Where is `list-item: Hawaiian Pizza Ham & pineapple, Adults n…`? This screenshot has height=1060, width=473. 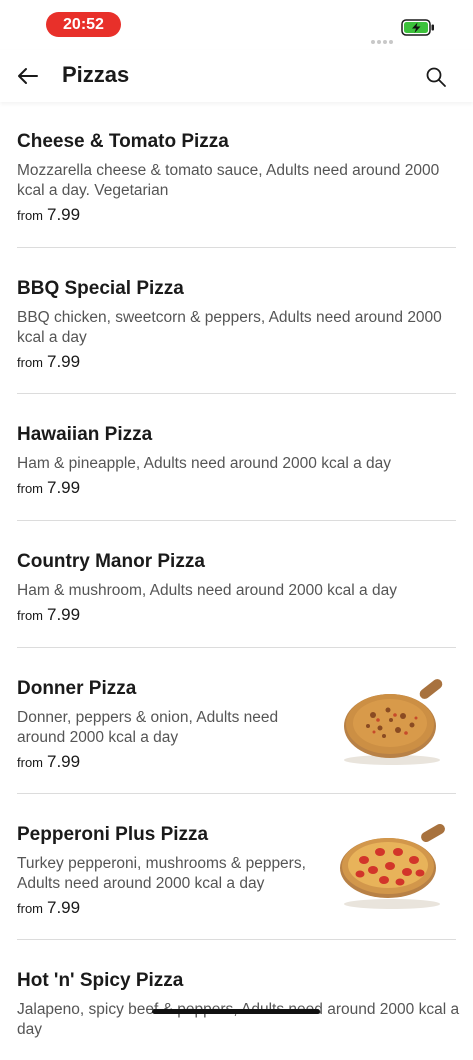 list-item: Hawaiian Pizza Ham & pineapple, Adults n… is located at coordinates (236, 457).